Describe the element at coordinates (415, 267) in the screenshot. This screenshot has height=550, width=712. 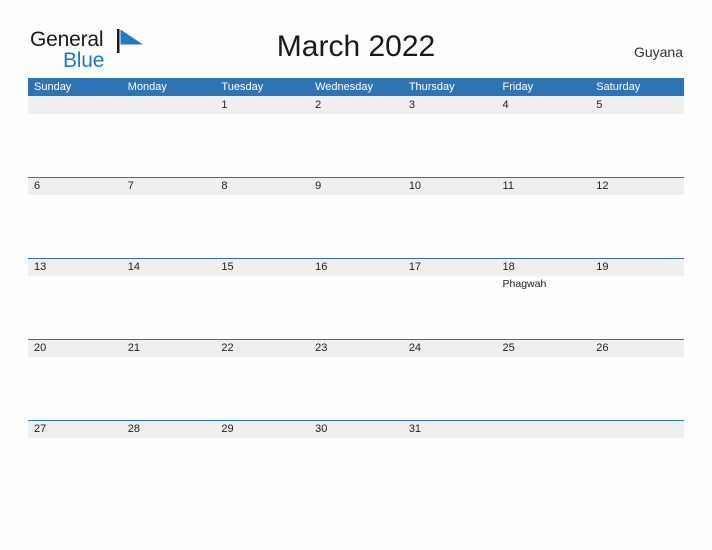
I see `day-number: 17` at that location.